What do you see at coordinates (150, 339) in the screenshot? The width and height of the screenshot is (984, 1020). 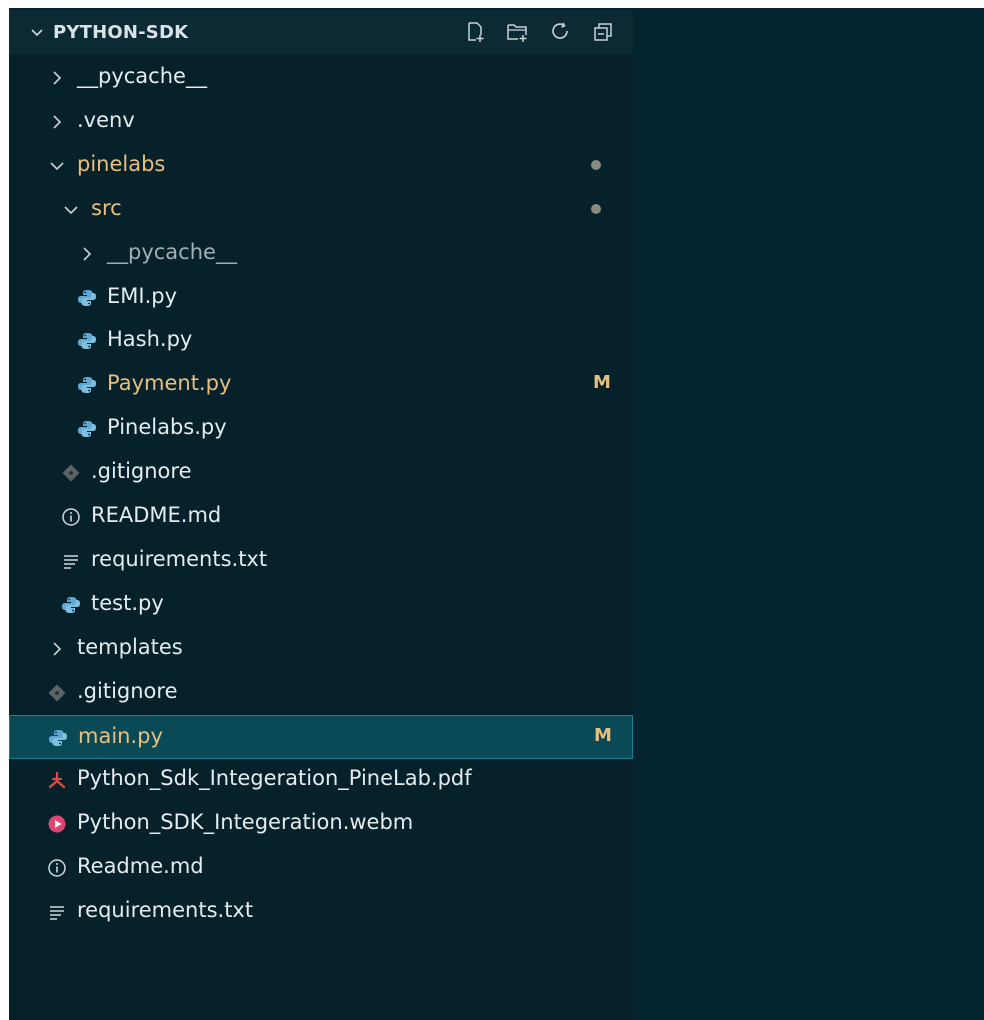 I see `item-label: Hash.py` at bounding box center [150, 339].